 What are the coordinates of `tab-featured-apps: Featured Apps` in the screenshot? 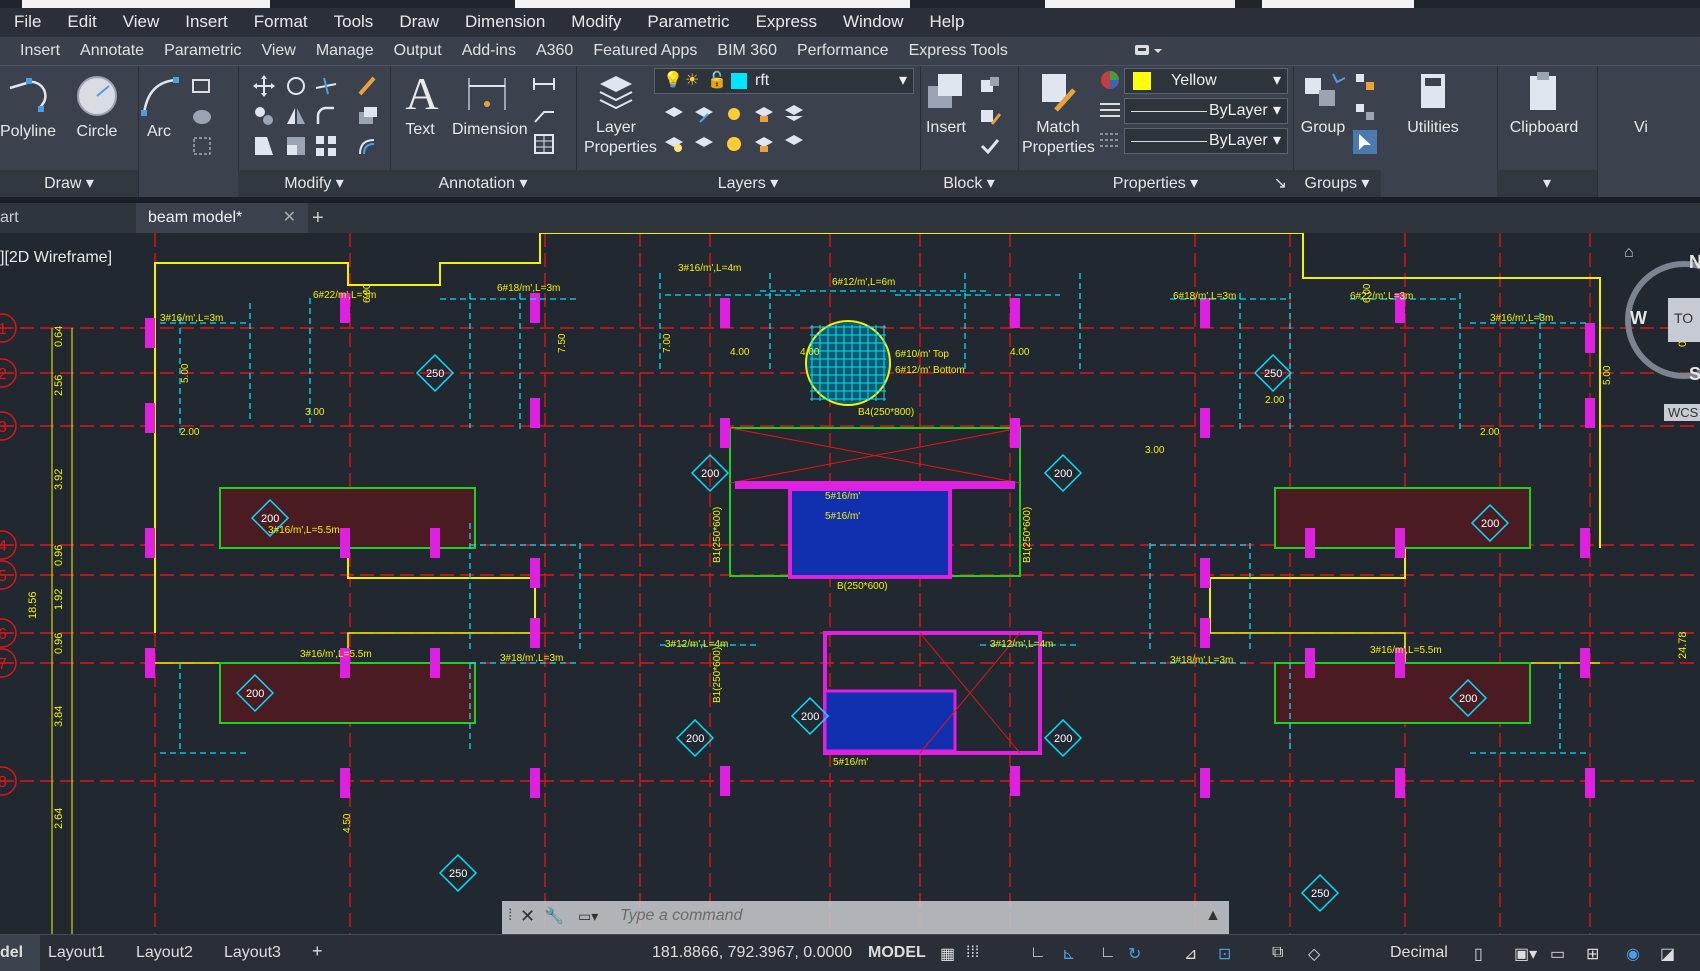 It's located at (645, 51).